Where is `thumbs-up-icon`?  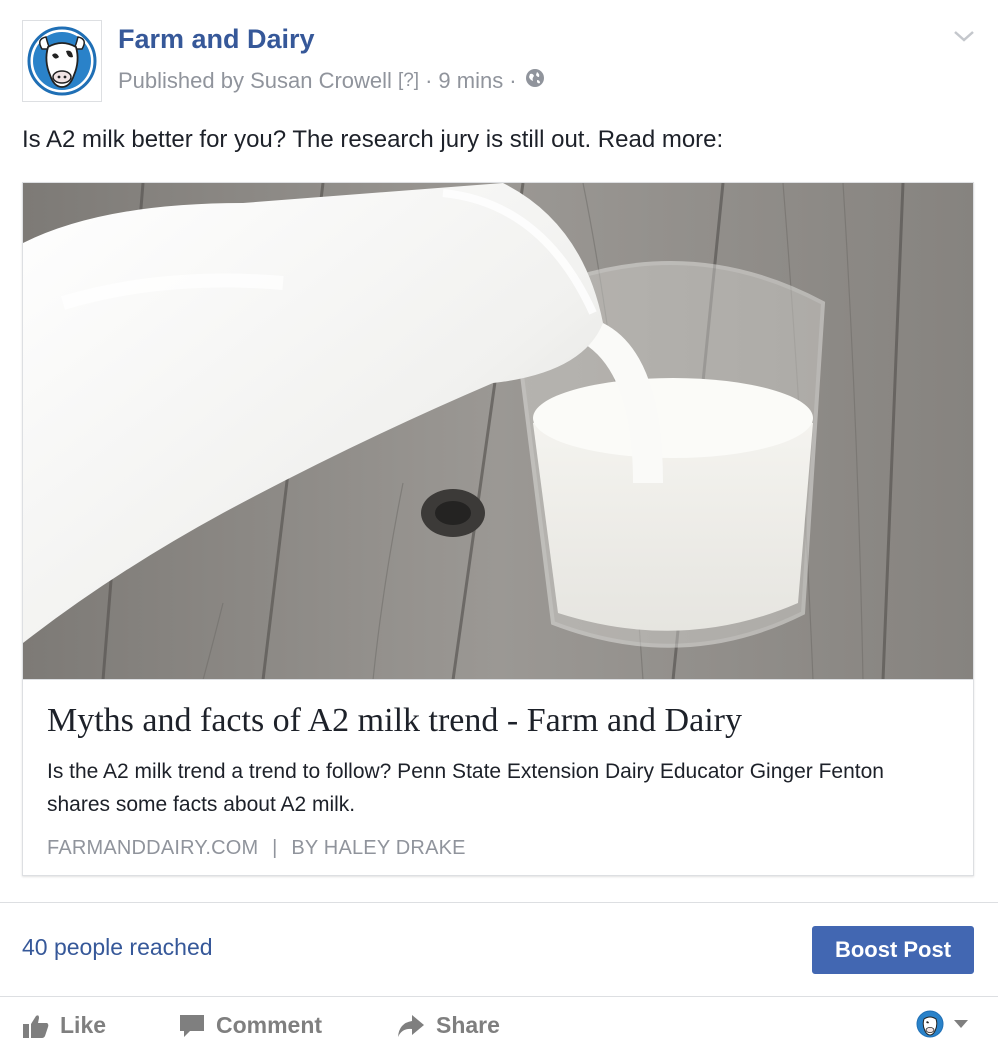
thumbs-up-icon is located at coordinates (36, 1026).